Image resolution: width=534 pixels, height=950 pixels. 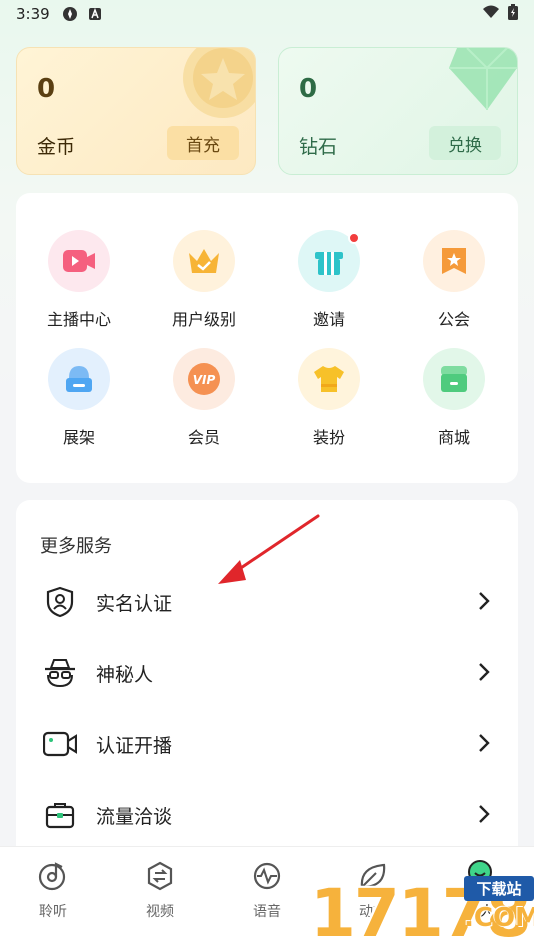 I want to click on tshirt-icon, so click(x=329, y=379).